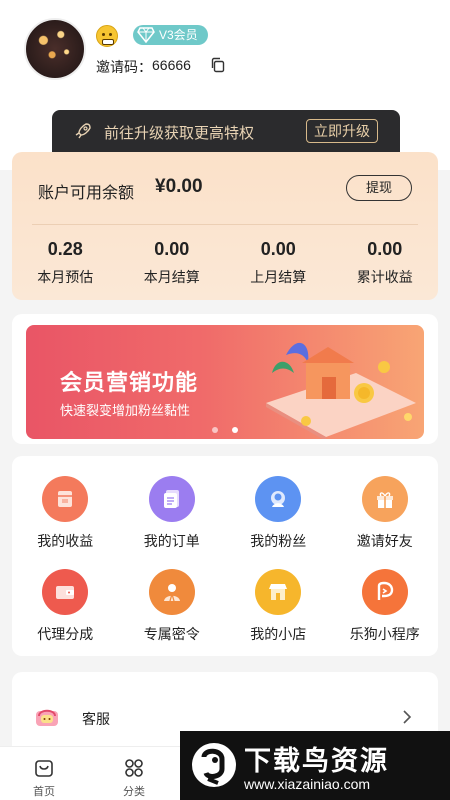 This screenshot has width=450, height=800. What do you see at coordinates (384, 499) in the screenshot?
I see `gift-icon` at bounding box center [384, 499].